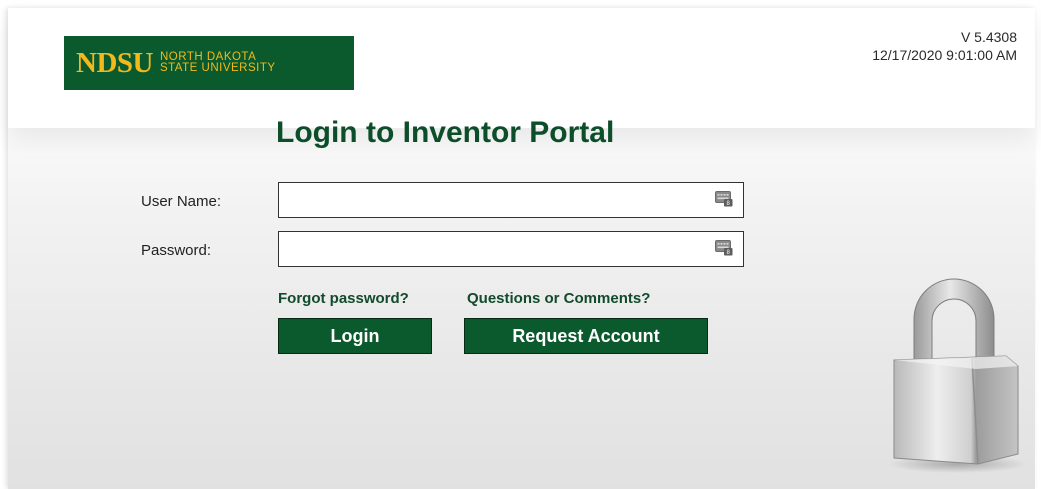 This screenshot has width=1041, height=489. Describe the element at coordinates (494, 200) in the screenshot. I see `username-input` at that location.